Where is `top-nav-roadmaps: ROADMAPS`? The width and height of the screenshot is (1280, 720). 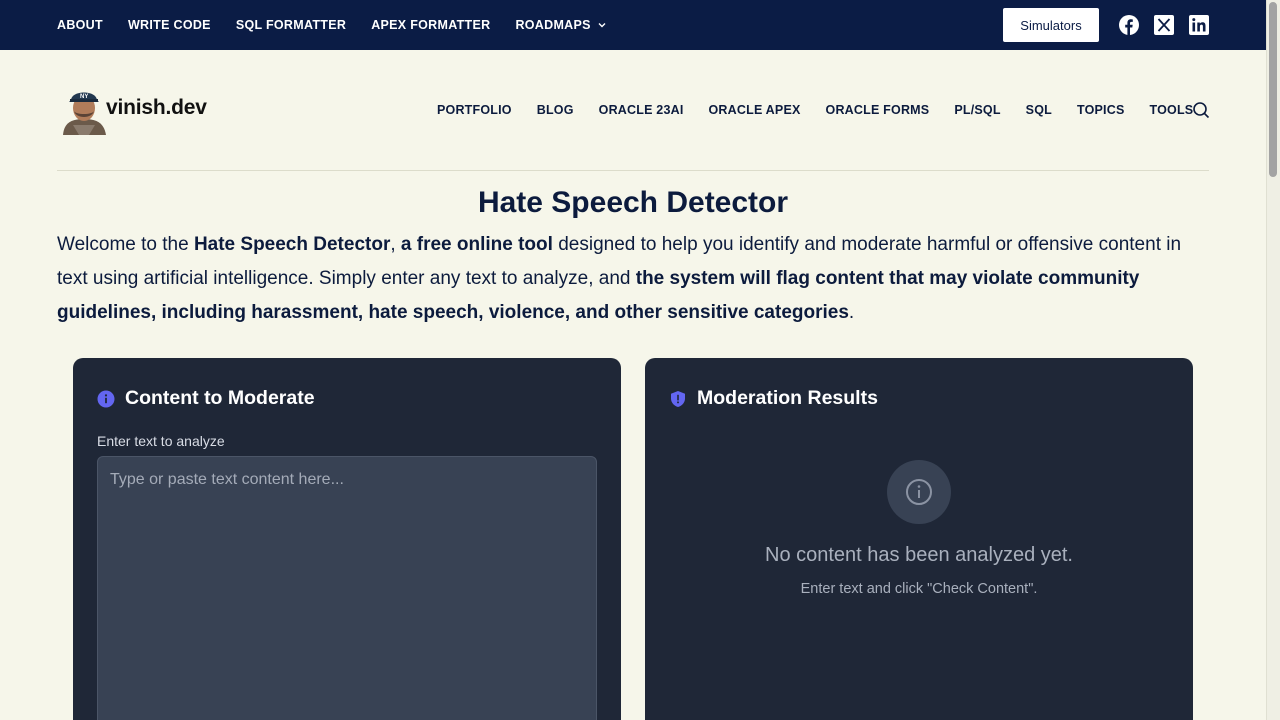
top-nav-roadmaps: ROADMAPS is located at coordinates (560, 25).